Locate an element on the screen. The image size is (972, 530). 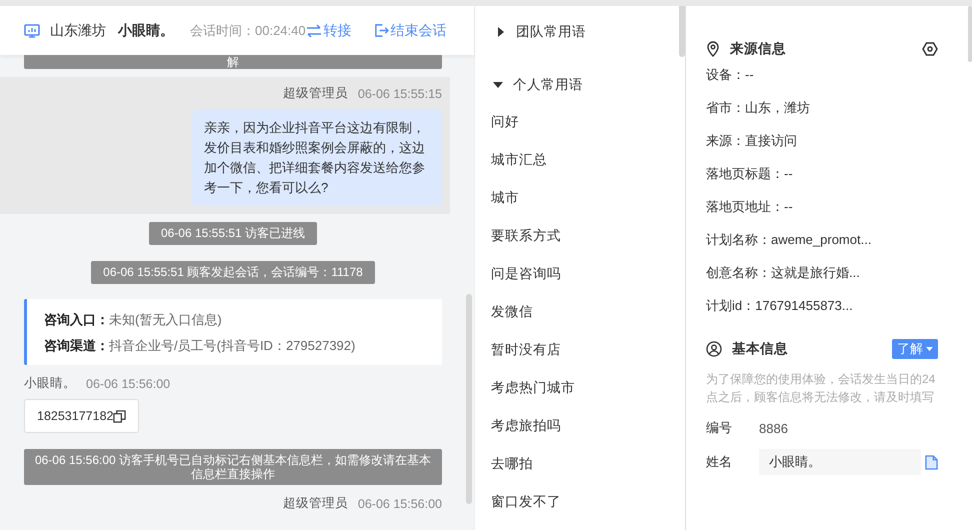
info-value: 未知(暂无入口信息) is located at coordinates (165, 319).